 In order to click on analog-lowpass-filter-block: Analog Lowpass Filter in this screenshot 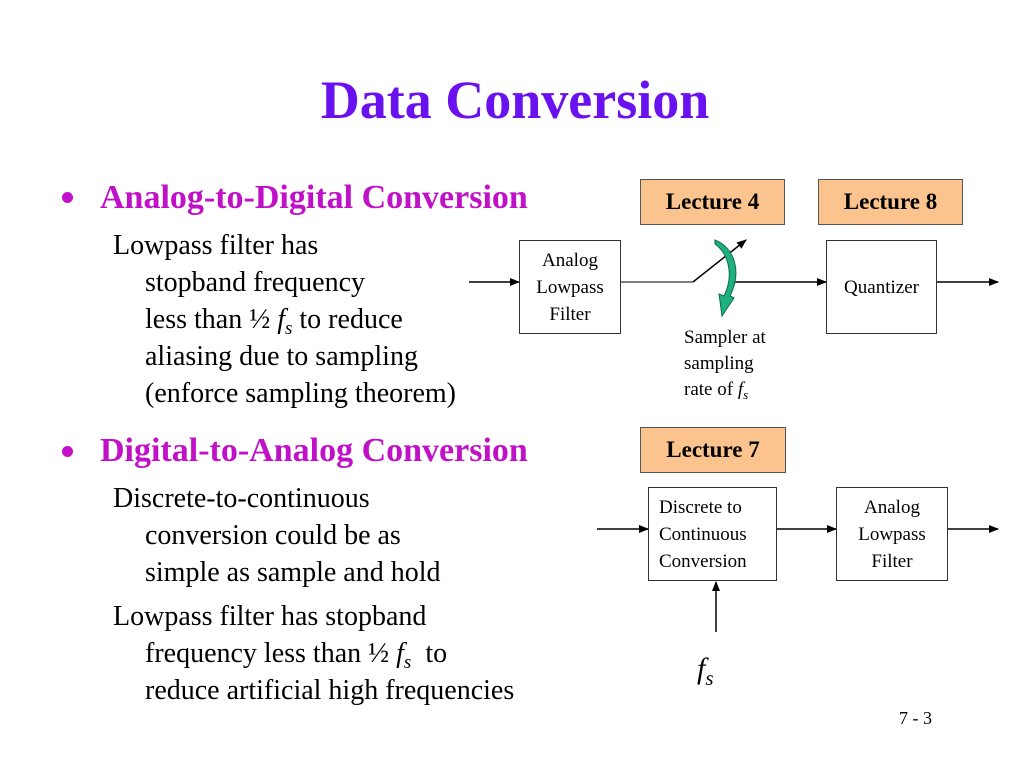, I will do `click(570, 287)`.